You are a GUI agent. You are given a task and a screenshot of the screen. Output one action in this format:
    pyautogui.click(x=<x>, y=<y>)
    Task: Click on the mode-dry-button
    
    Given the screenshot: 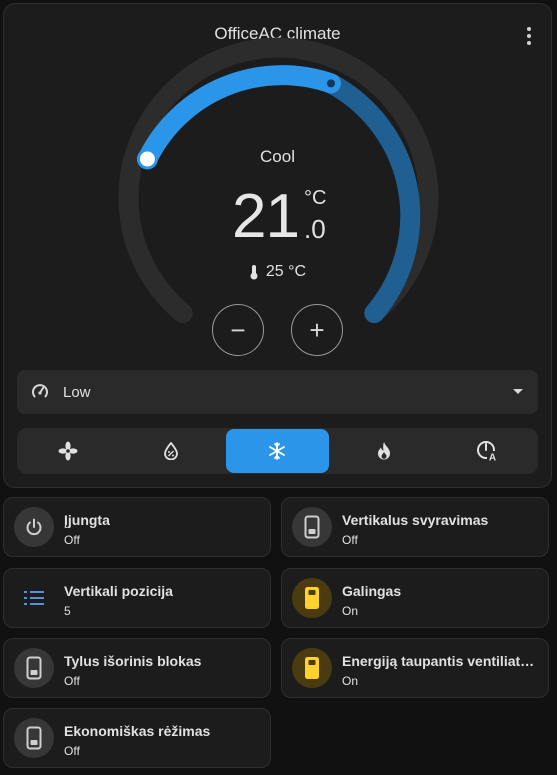 What is the action you would take?
    pyautogui.click(x=171, y=451)
    